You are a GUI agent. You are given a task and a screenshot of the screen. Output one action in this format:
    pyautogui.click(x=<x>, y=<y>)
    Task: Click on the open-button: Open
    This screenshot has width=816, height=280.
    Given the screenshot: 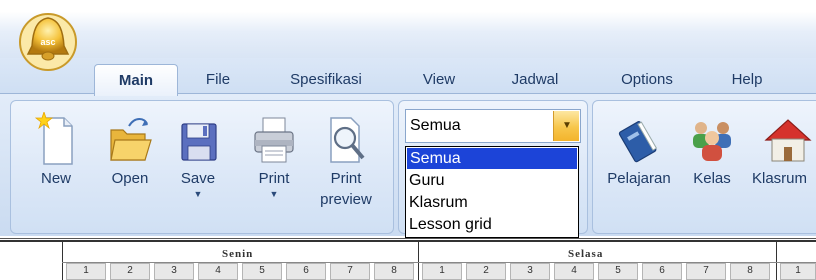 What is the action you would take?
    pyautogui.click(x=130, y=150)
    